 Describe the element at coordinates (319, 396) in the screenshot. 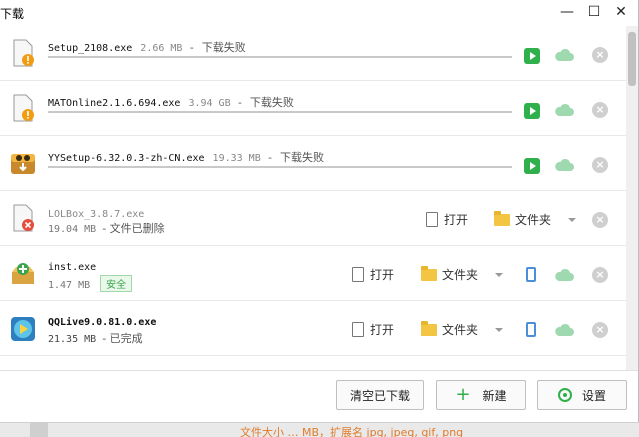

I see `footer-toolbar: 清空已下载 + 新建 设置` at that location.